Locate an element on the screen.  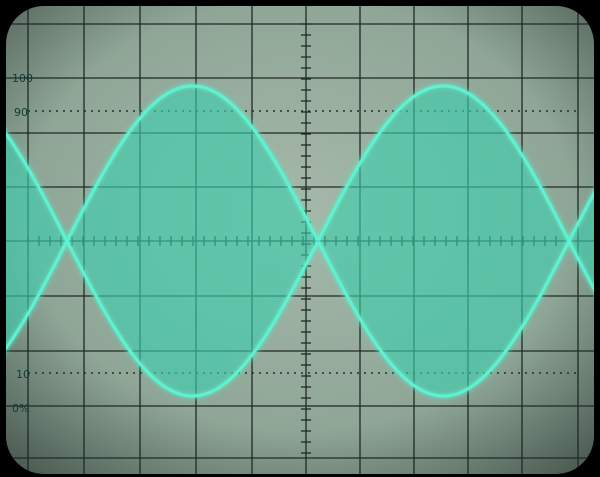
label-90: 90 is located at coordinates (21, 112).